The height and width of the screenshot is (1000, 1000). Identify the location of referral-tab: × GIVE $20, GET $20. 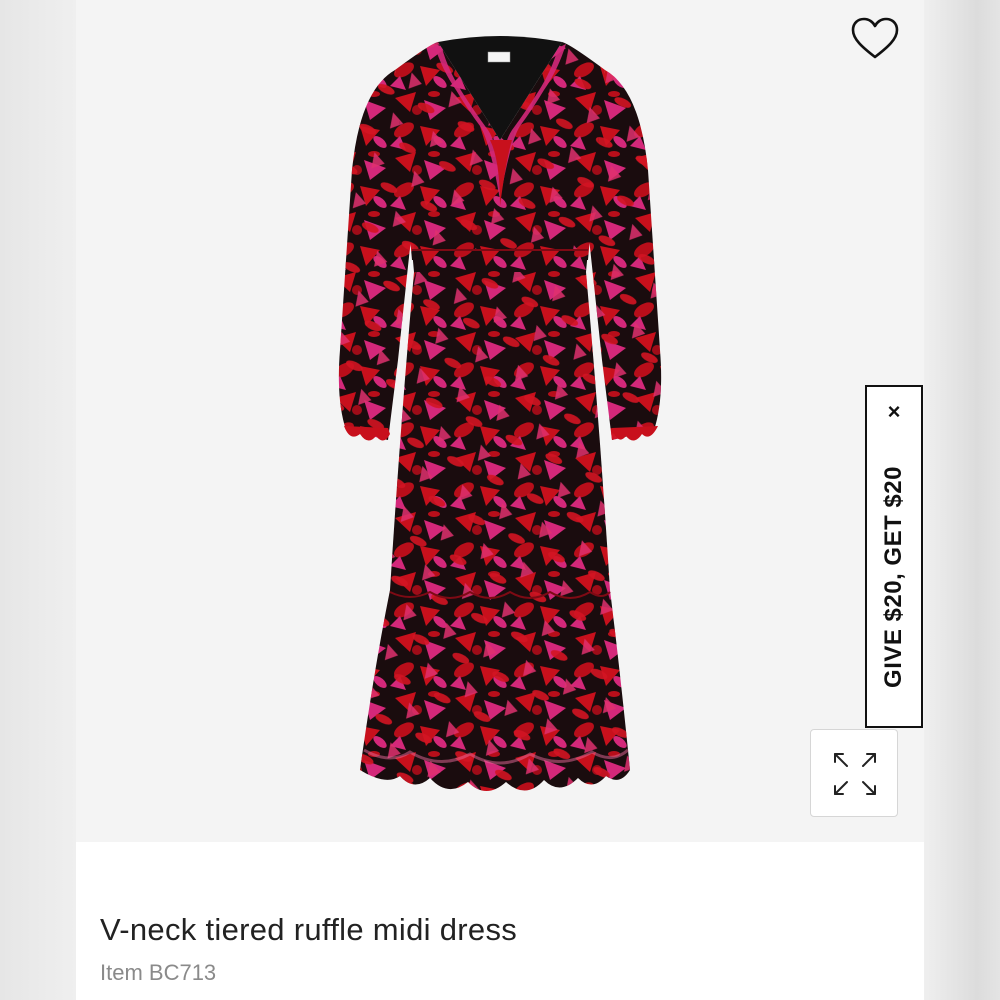
(894, 556).